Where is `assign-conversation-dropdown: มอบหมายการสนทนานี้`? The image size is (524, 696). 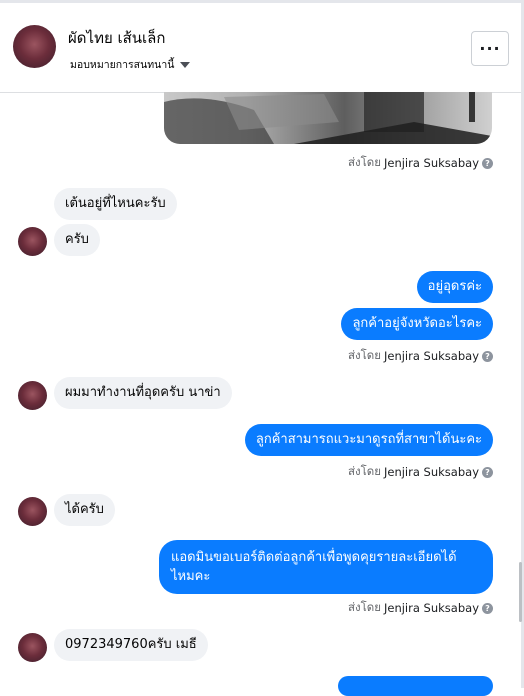
assign-conversation-dropdown: มอบหมายการสนทนานี้ is located at coordinates (130, 64).